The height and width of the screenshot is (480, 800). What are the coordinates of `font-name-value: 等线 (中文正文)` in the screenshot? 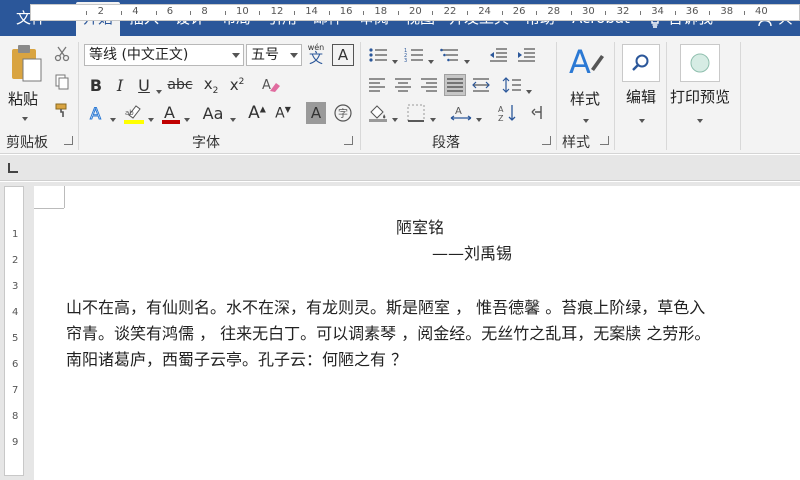 It's located at (139, 55).